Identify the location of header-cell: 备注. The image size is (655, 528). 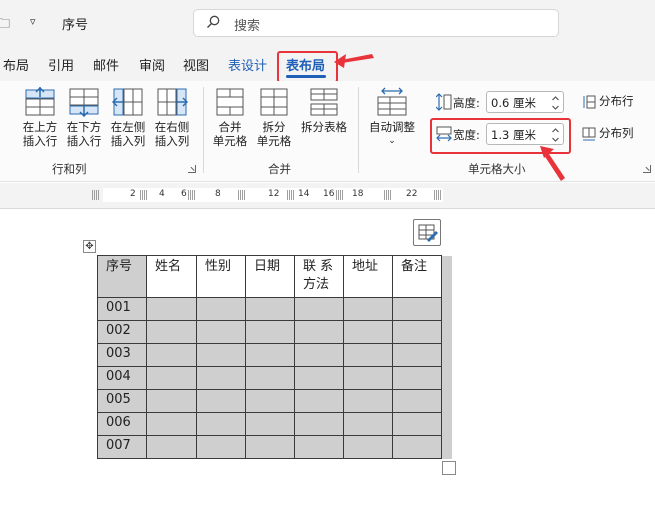
(417, 276).